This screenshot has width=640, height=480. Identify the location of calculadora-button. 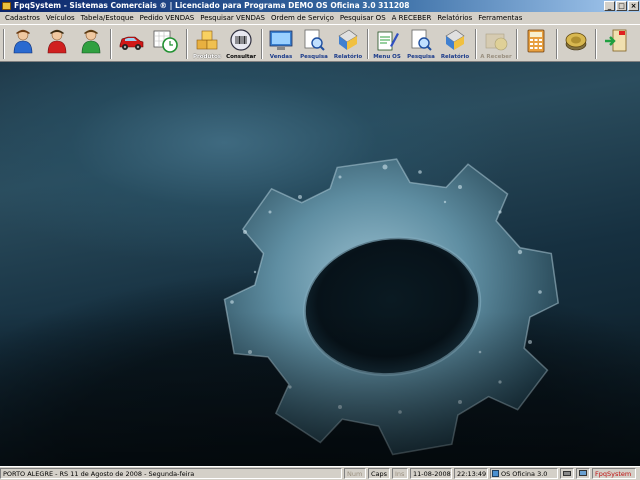
(536, 43).